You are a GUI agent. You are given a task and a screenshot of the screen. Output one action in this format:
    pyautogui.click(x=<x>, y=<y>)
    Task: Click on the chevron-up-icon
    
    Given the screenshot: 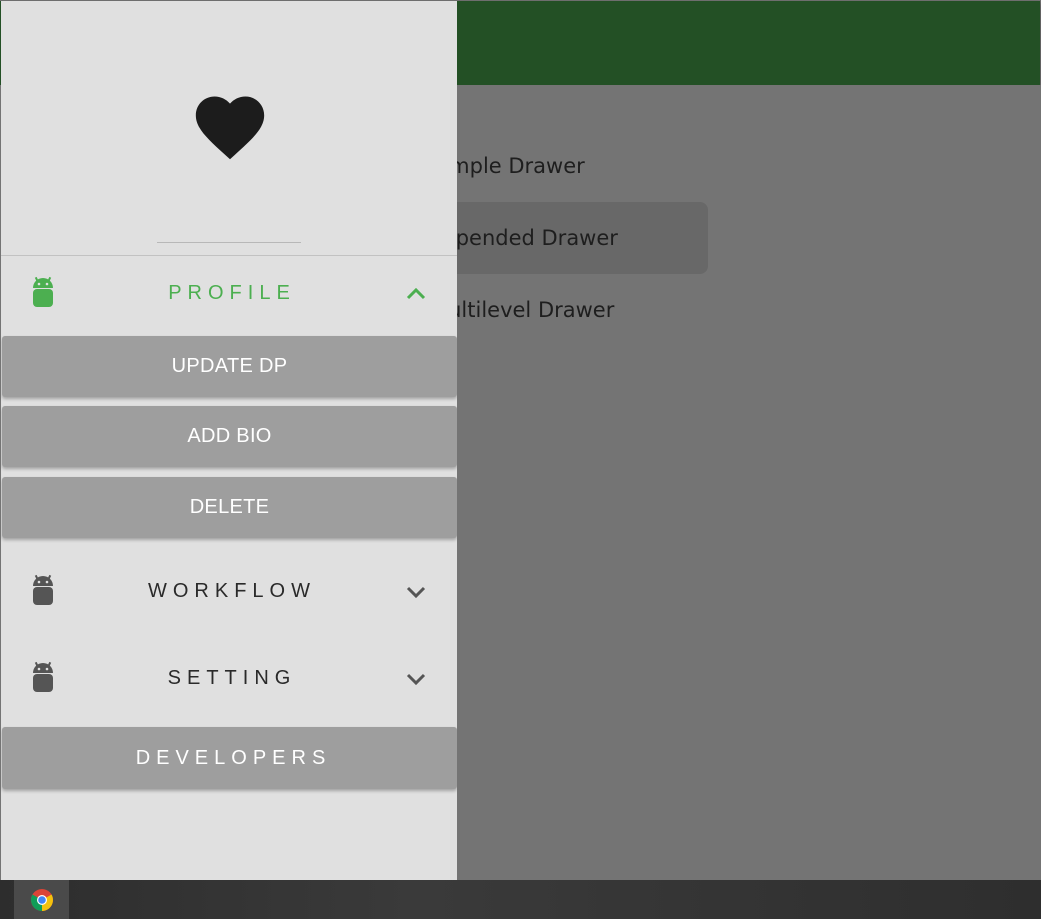 What is the action you would take?
    pyautogui.click(x=416, y=293)
    